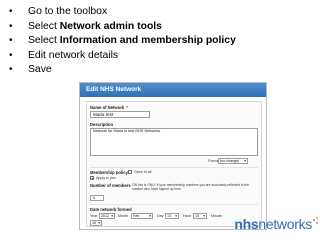  Describe the element at coordinates (68, 11) in the screenshot. I see `instruction-text: Go to the toolbox` at that location.